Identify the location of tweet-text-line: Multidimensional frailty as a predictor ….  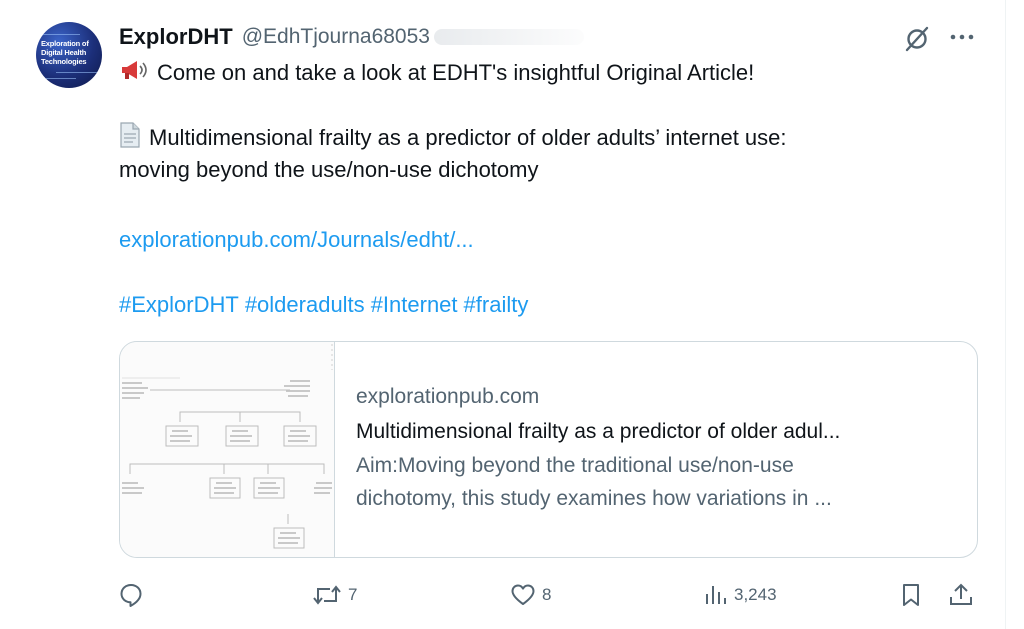
(453, 139).